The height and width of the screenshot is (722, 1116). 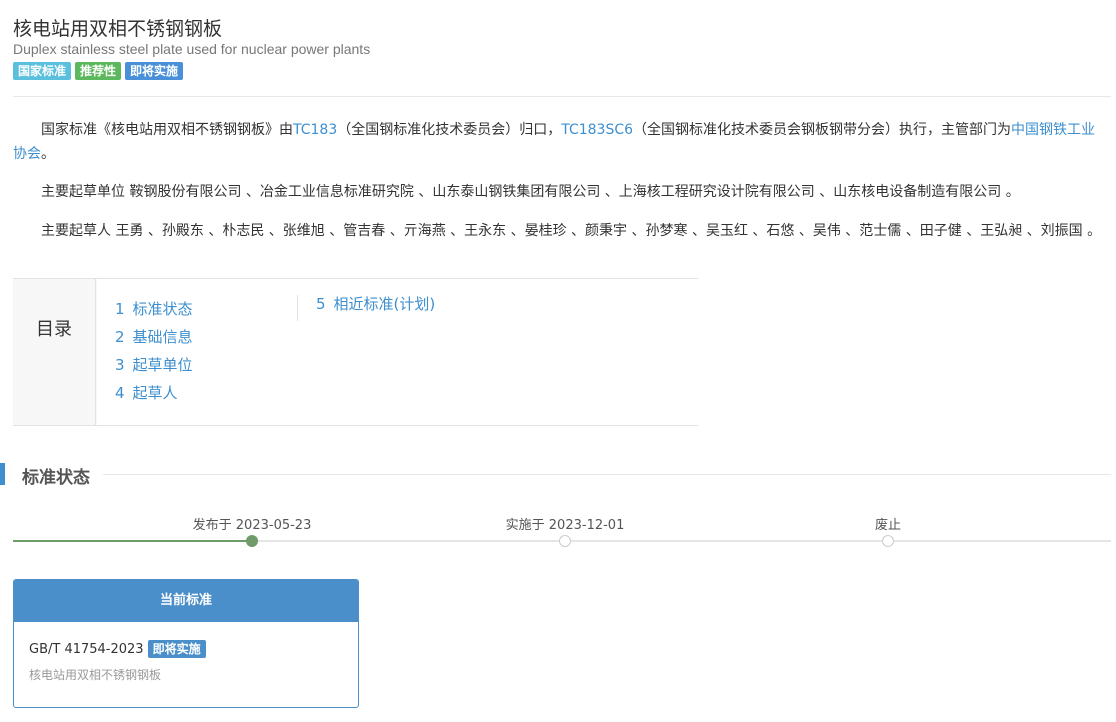 What do you see at coordinates (822, 130) in the screenshot?
I see `intro-text: （全国钢标准化技术委员会钢板钢带分会）执行，主管部门为` at bounding box center [822, 130].